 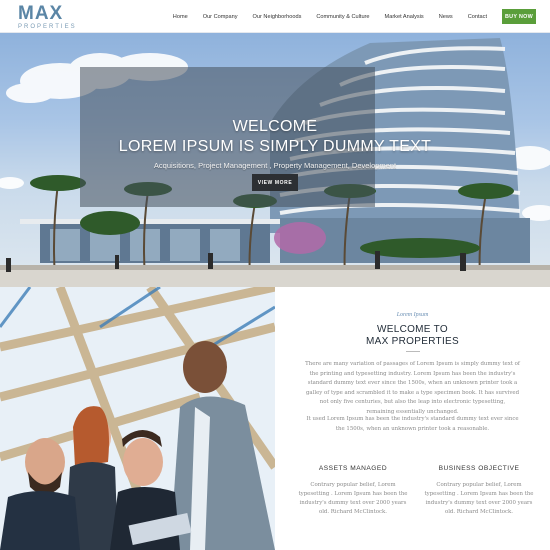 I want to click on nav-market-analysis: Market Analysis, so click(x=404, y=17).